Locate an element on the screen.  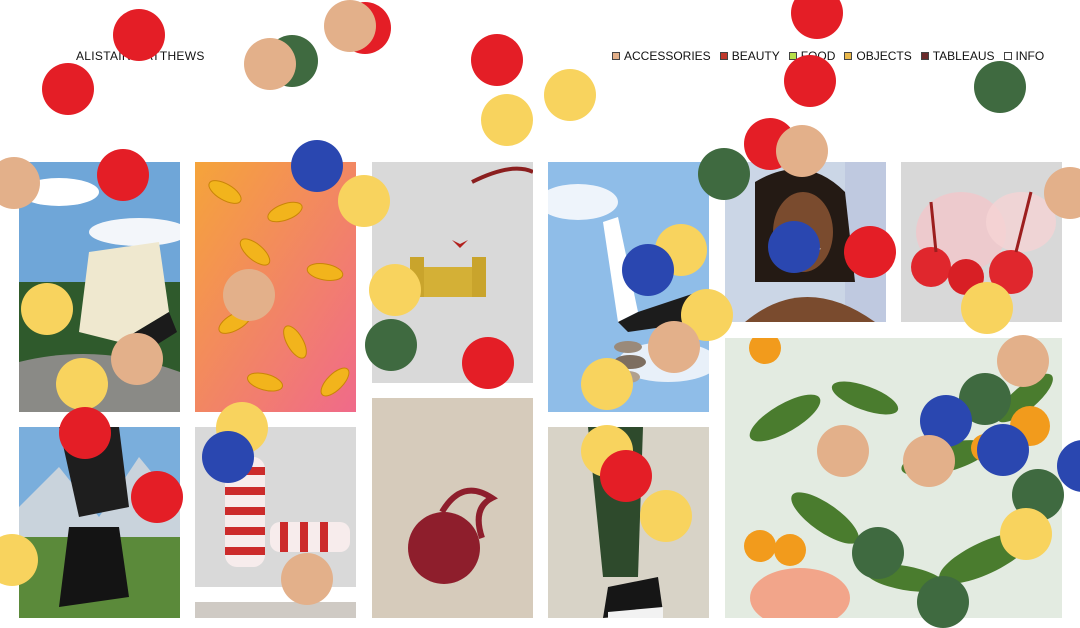
tableaus-swatch-icon is located at coordinates (924, 56).